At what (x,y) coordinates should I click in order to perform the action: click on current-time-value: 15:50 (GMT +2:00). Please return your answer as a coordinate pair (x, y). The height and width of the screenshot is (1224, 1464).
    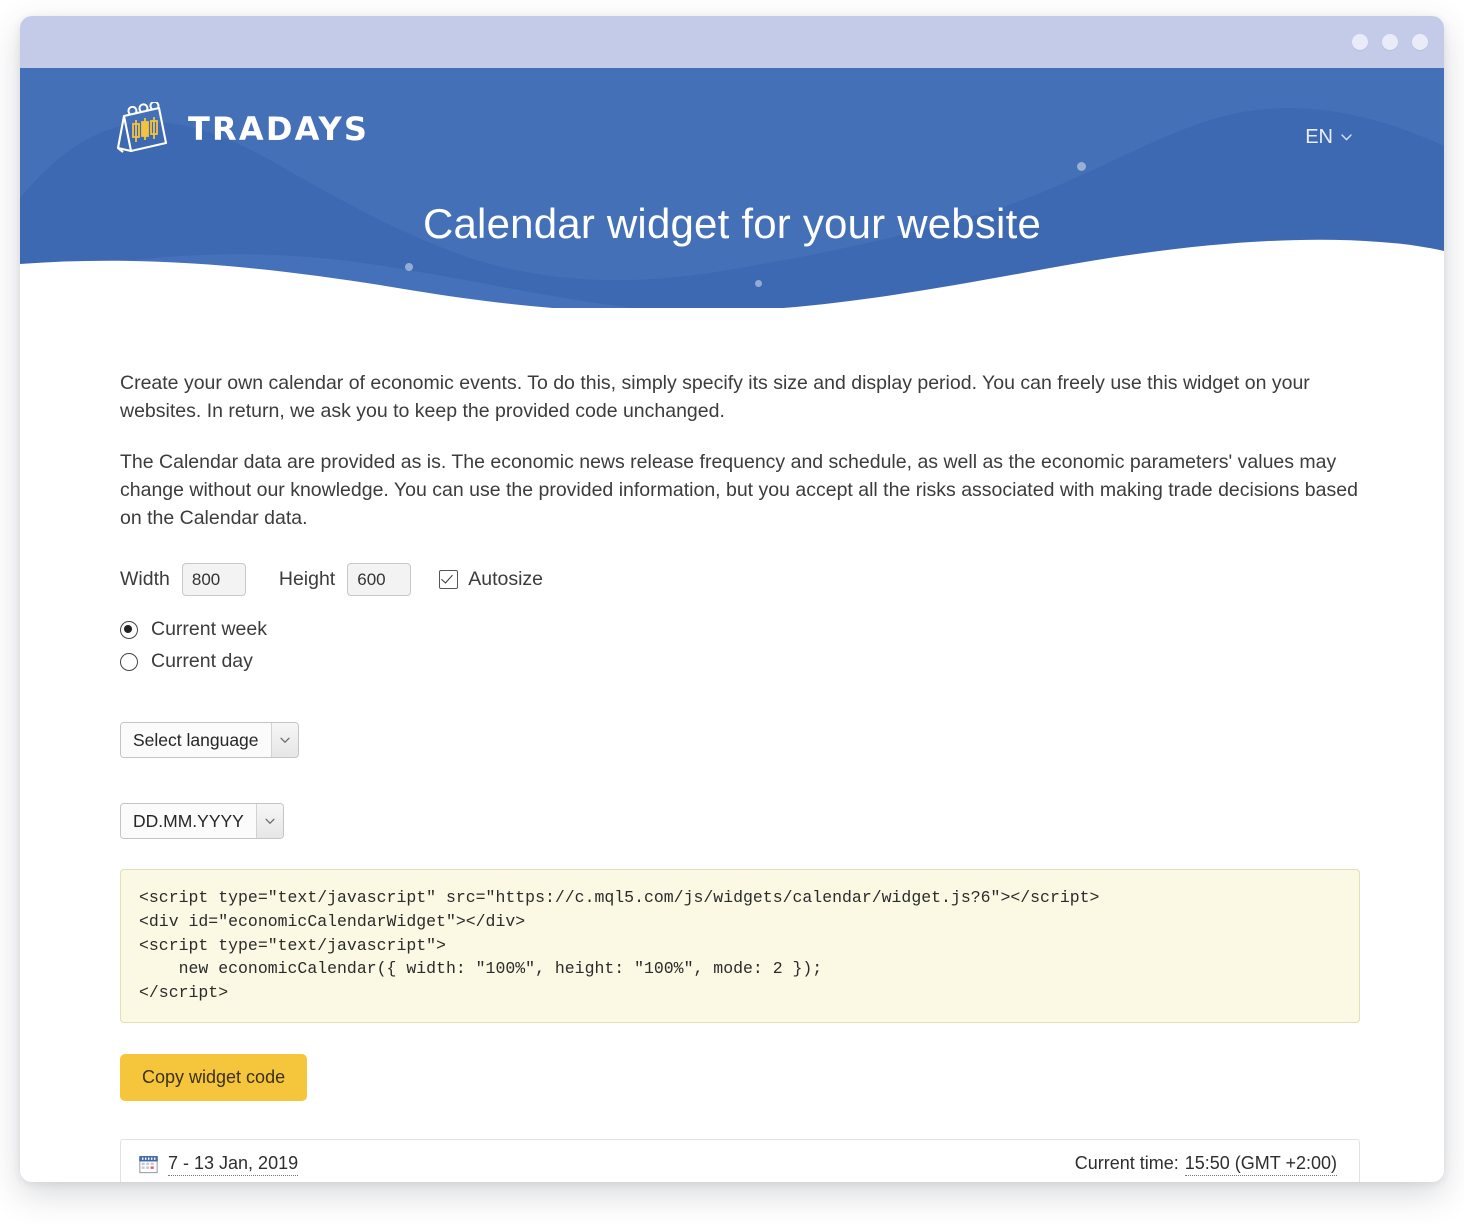
    Looking at the image, I should click on (1260, 1164).